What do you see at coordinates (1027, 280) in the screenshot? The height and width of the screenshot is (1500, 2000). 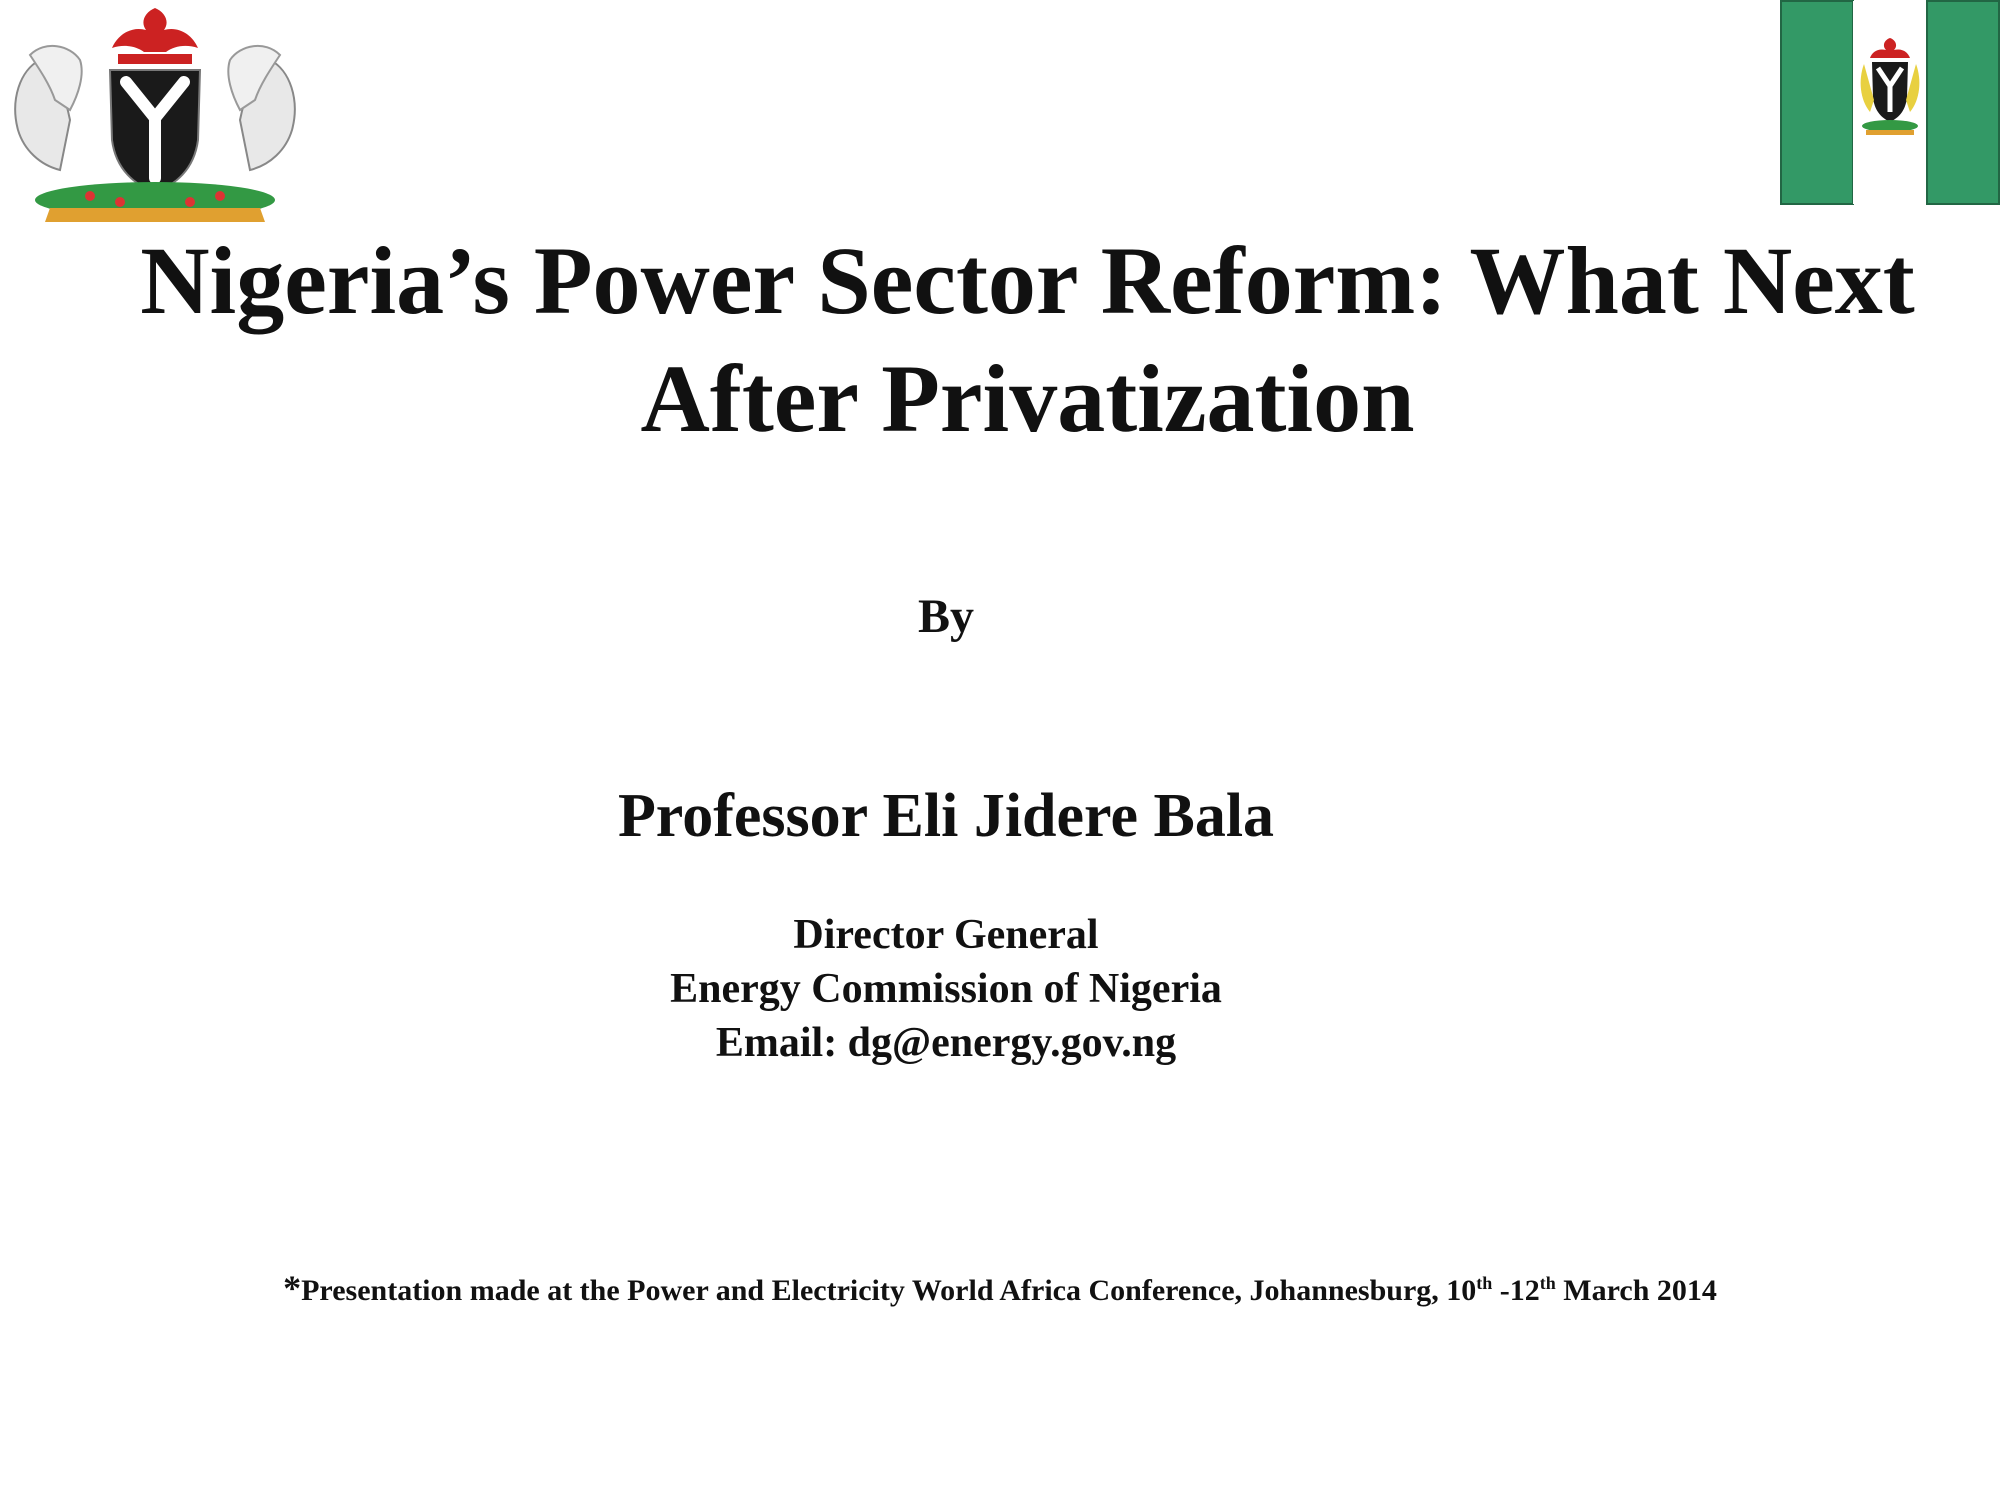 I see `slide-title-line1: Nigeria’s Power Sector Reform: What Next` at bounding box center [1027, 280].